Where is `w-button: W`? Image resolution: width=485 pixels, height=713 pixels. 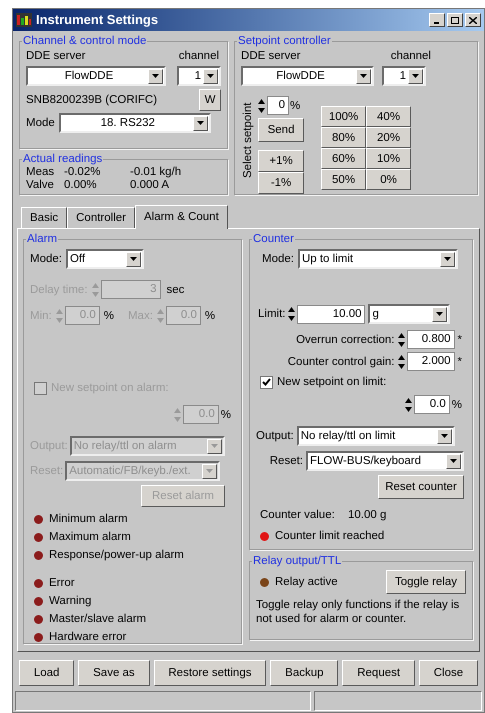 w-button: W is located at coordinates (210, 100).